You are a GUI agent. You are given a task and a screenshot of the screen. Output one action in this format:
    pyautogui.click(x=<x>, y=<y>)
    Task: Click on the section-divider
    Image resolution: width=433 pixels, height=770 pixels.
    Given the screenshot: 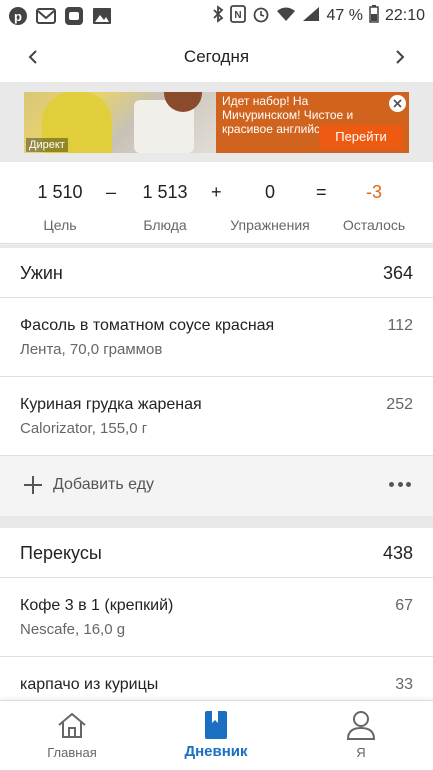 What is the action you would take?
    pyautogui.click(x=216, y=522)
    